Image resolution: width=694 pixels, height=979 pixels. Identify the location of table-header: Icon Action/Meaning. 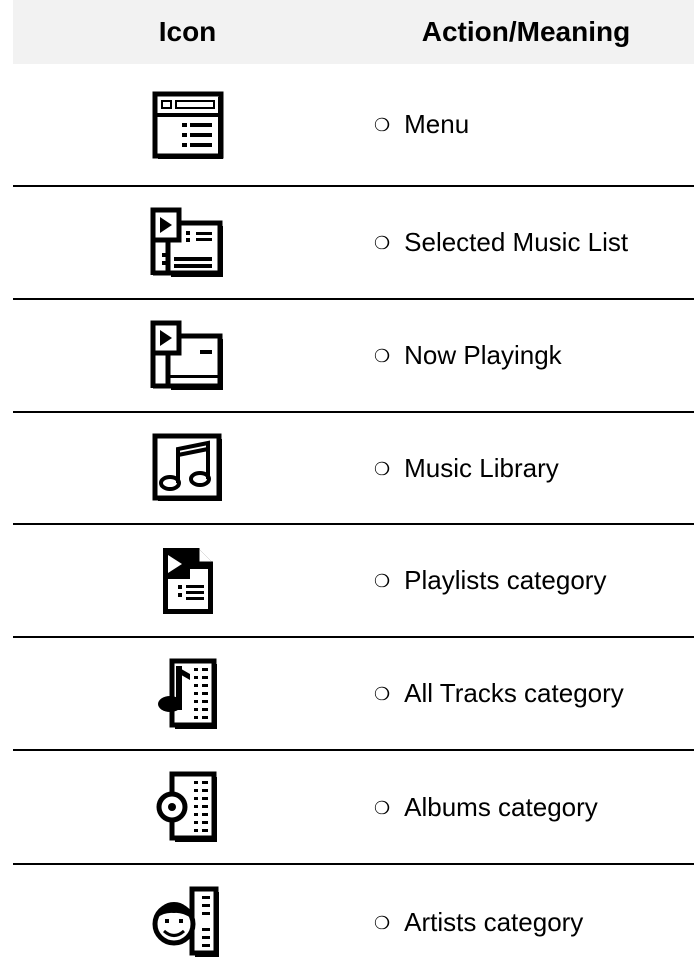
(353, 32).